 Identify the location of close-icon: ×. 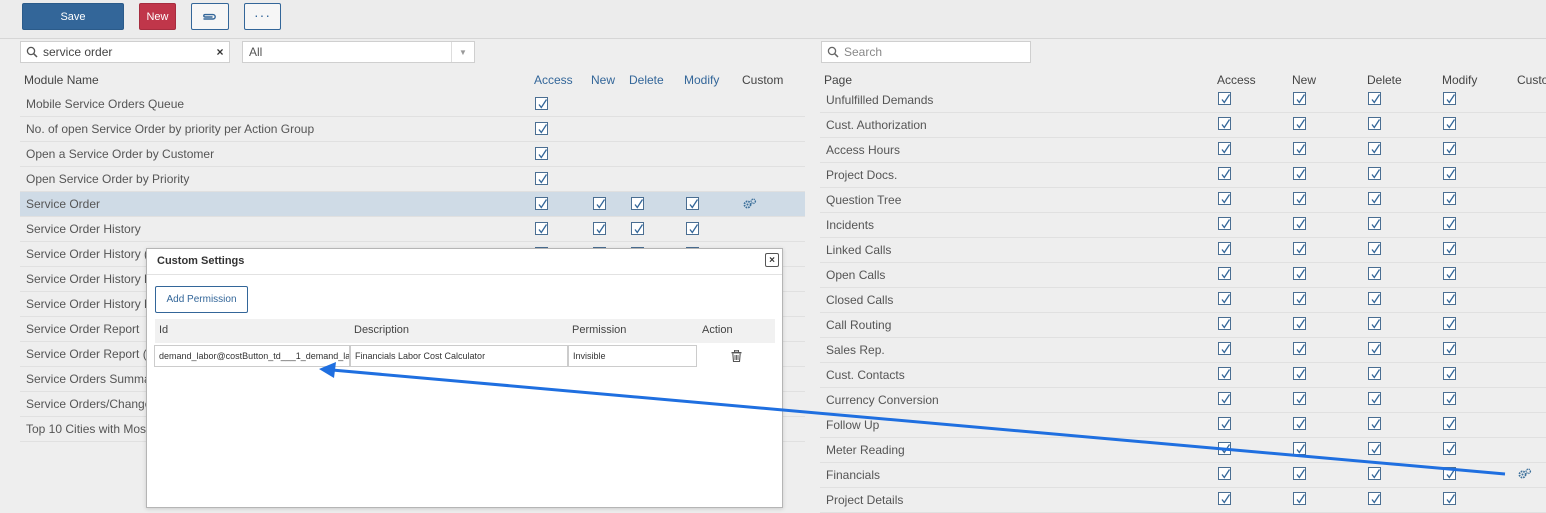
(772, 260).